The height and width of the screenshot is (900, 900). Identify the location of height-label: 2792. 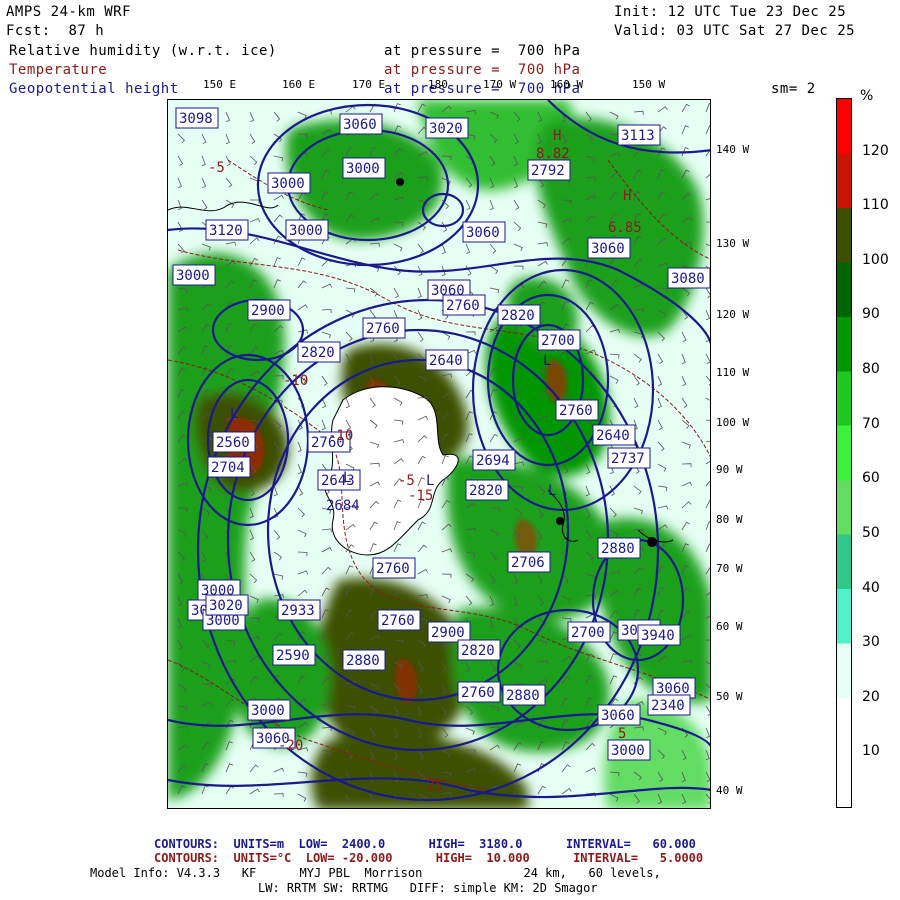
(549, 170).